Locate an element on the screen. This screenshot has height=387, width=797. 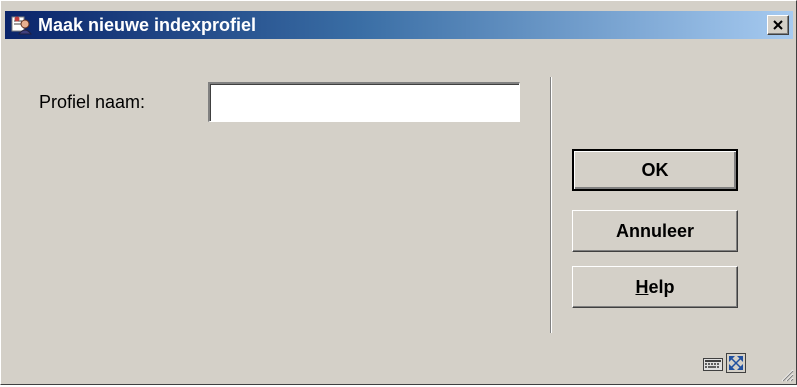
vertical-divider is located at coordinates (551, 205).